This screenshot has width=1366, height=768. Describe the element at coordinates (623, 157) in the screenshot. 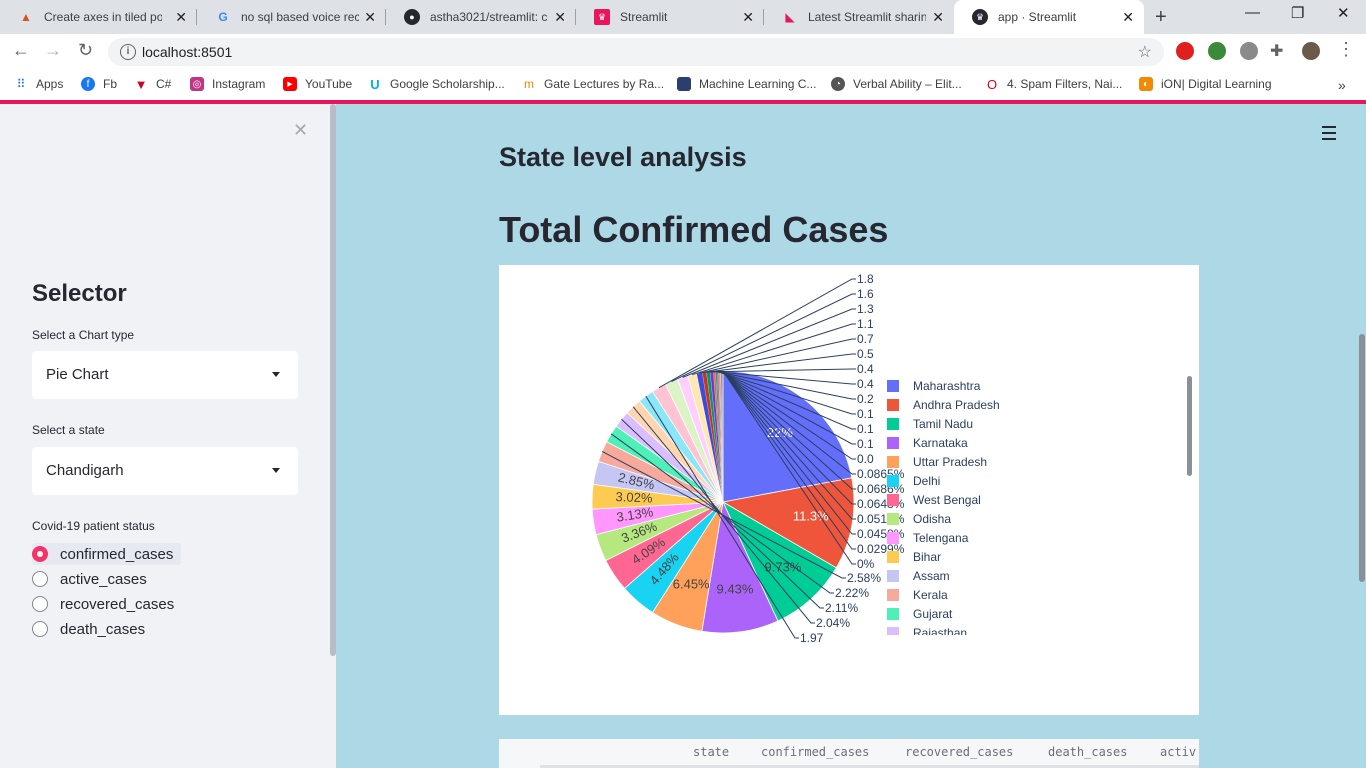

I see `section-subheader: State level analysis` at that location.